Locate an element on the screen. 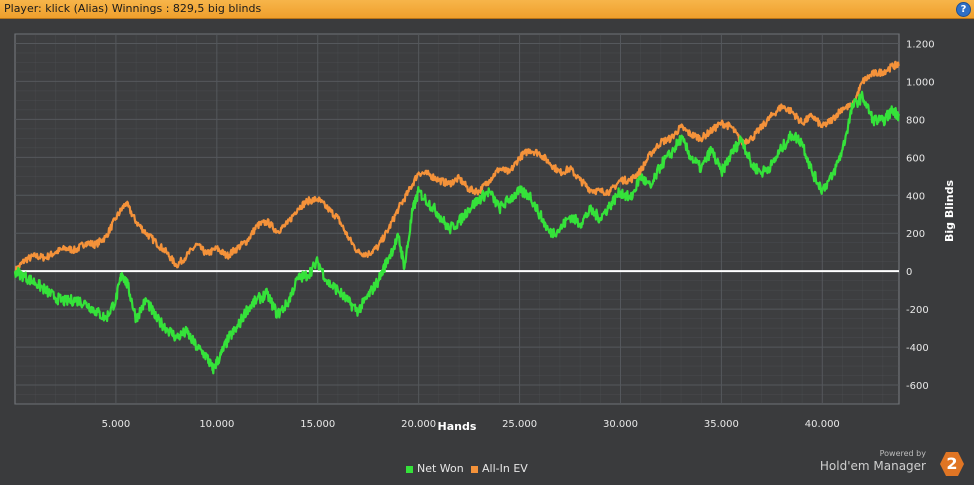 The height and width of the screenshot is (485, 974). y-axis-ticks: -600 -400 -200 0 200 400 600 800 1.000 1.200 is located at coordinates (920, 215).